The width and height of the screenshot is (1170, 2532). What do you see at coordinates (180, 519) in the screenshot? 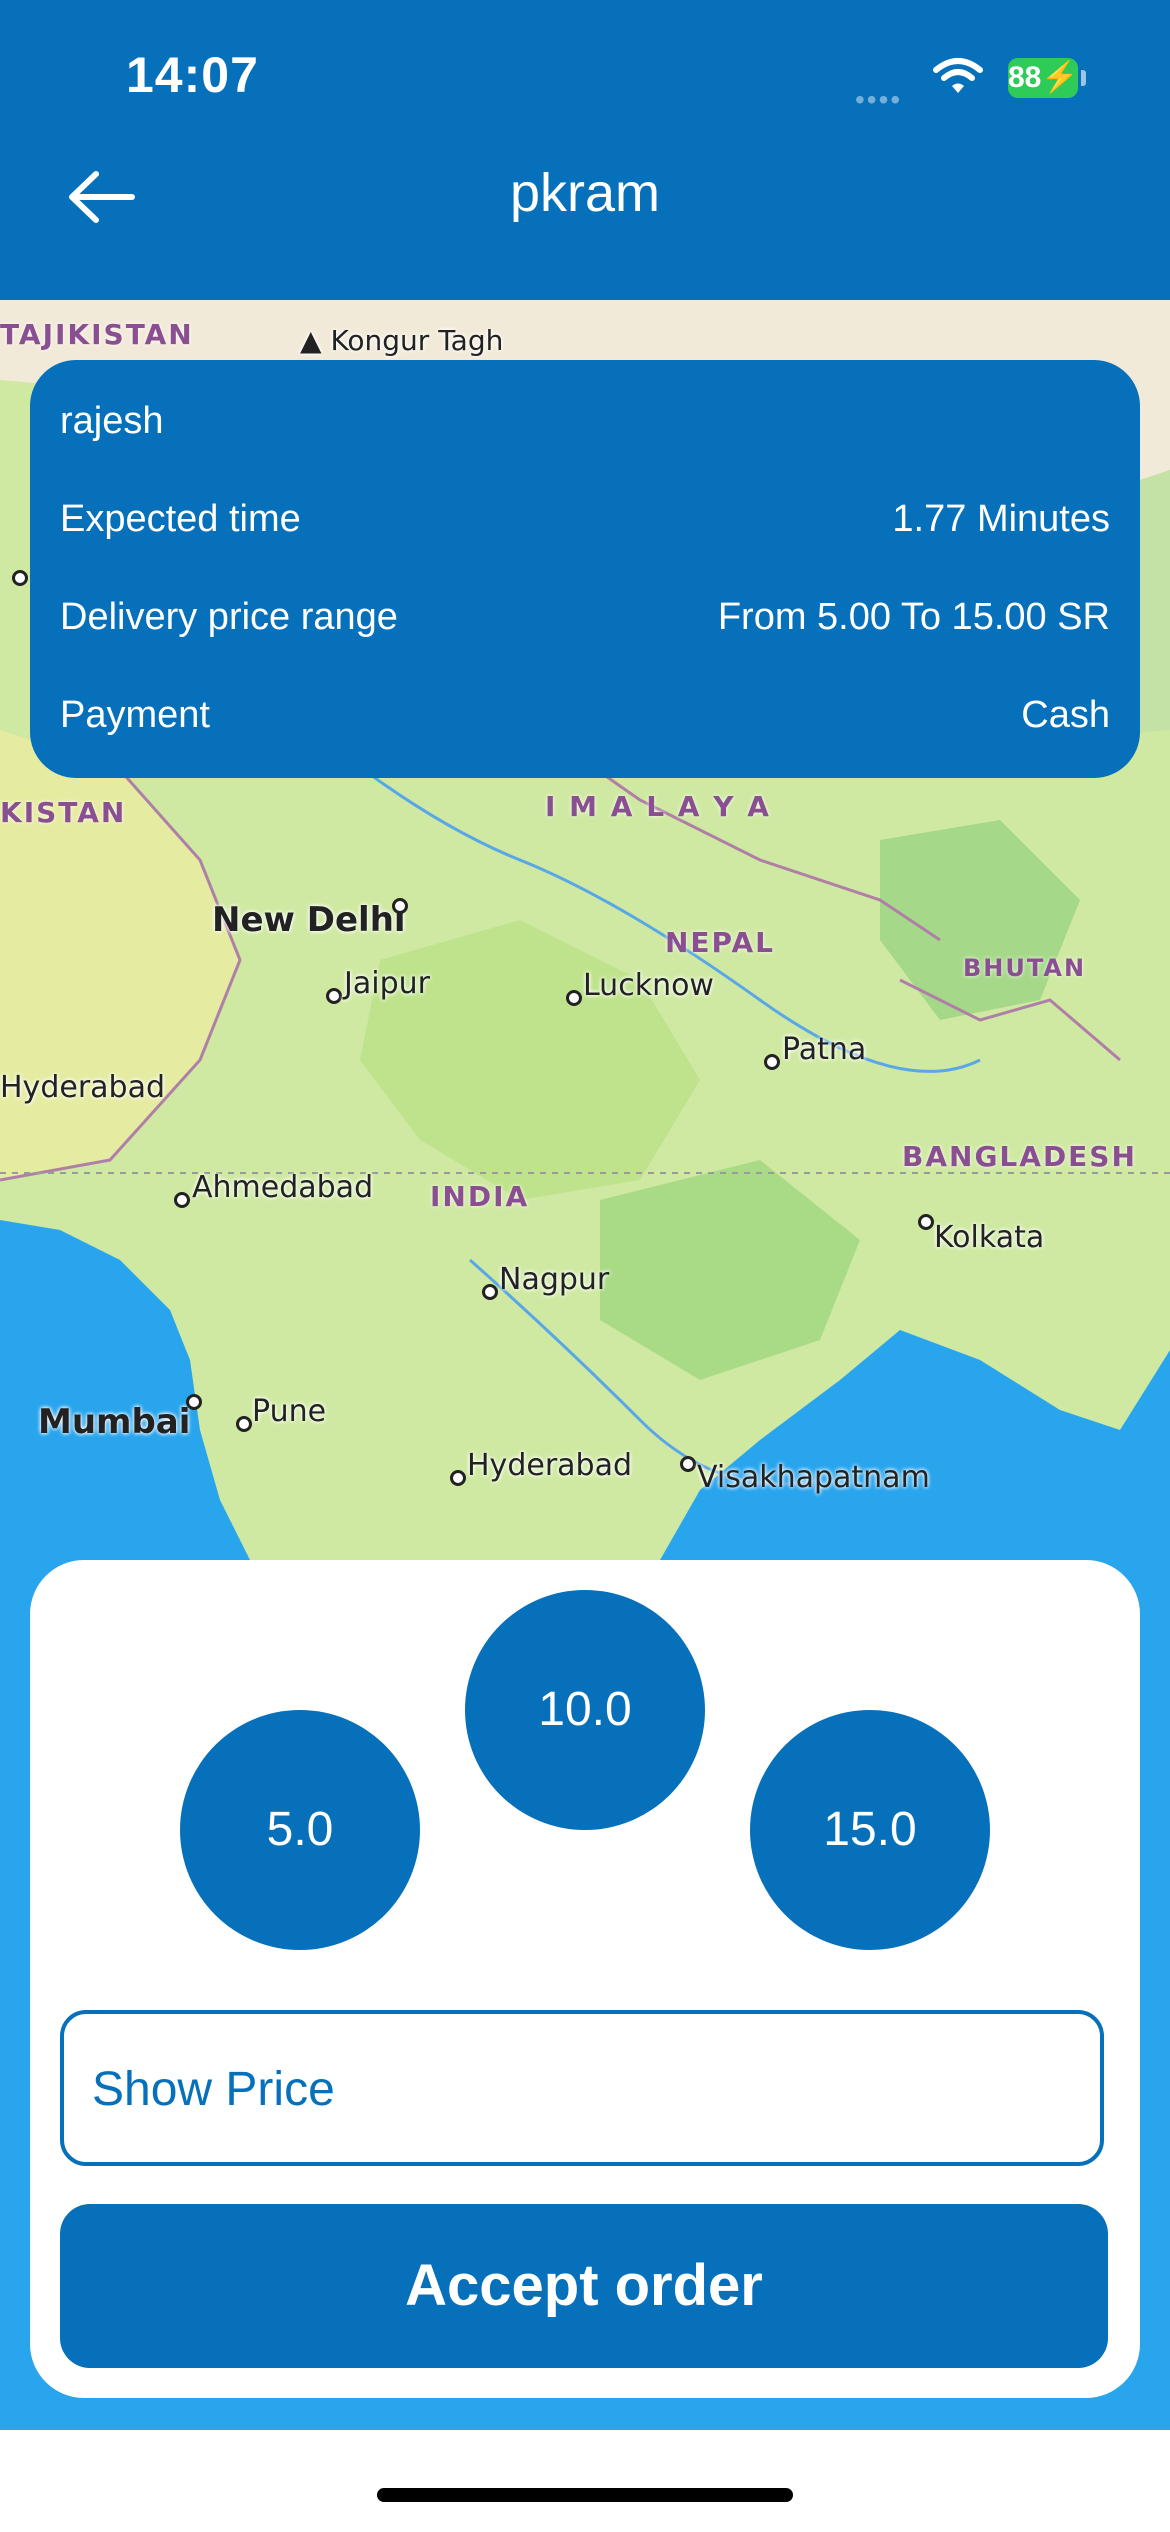
I see `expected-time-label: Expected time` at bounding box center [180, 519].